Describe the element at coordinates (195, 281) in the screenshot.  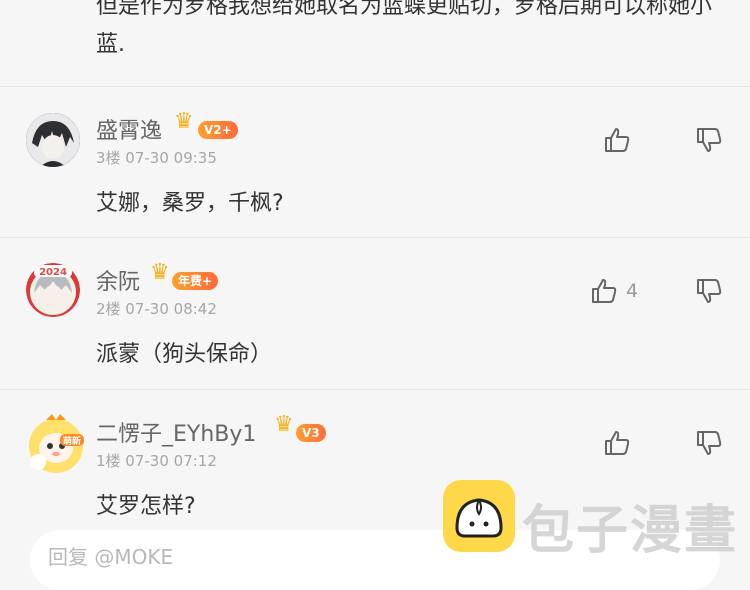
I see `vip-badge: 年费+` at that location.